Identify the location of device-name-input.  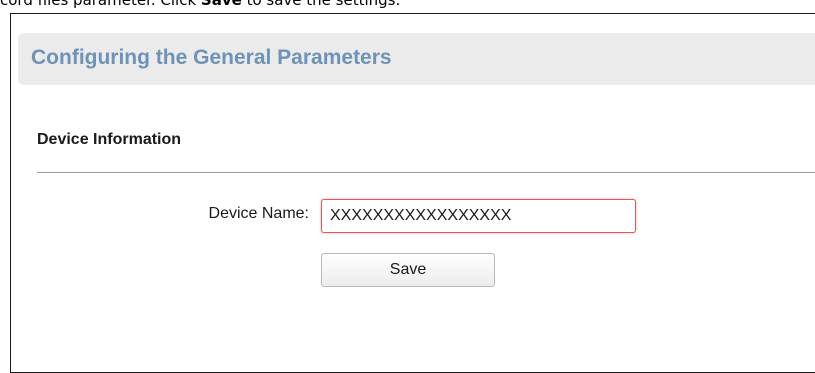
(478, 216).